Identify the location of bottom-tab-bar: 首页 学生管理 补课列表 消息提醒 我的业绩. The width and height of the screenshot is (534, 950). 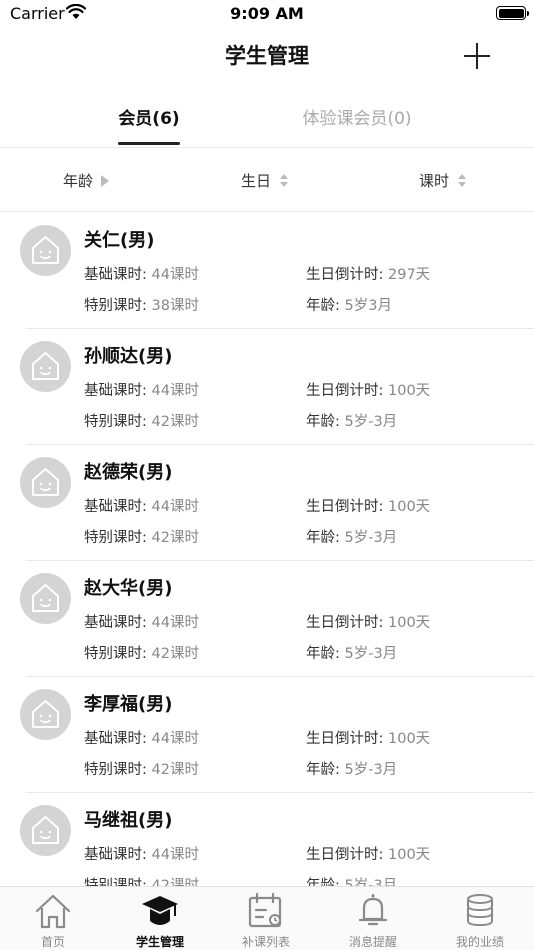
(267, 918).